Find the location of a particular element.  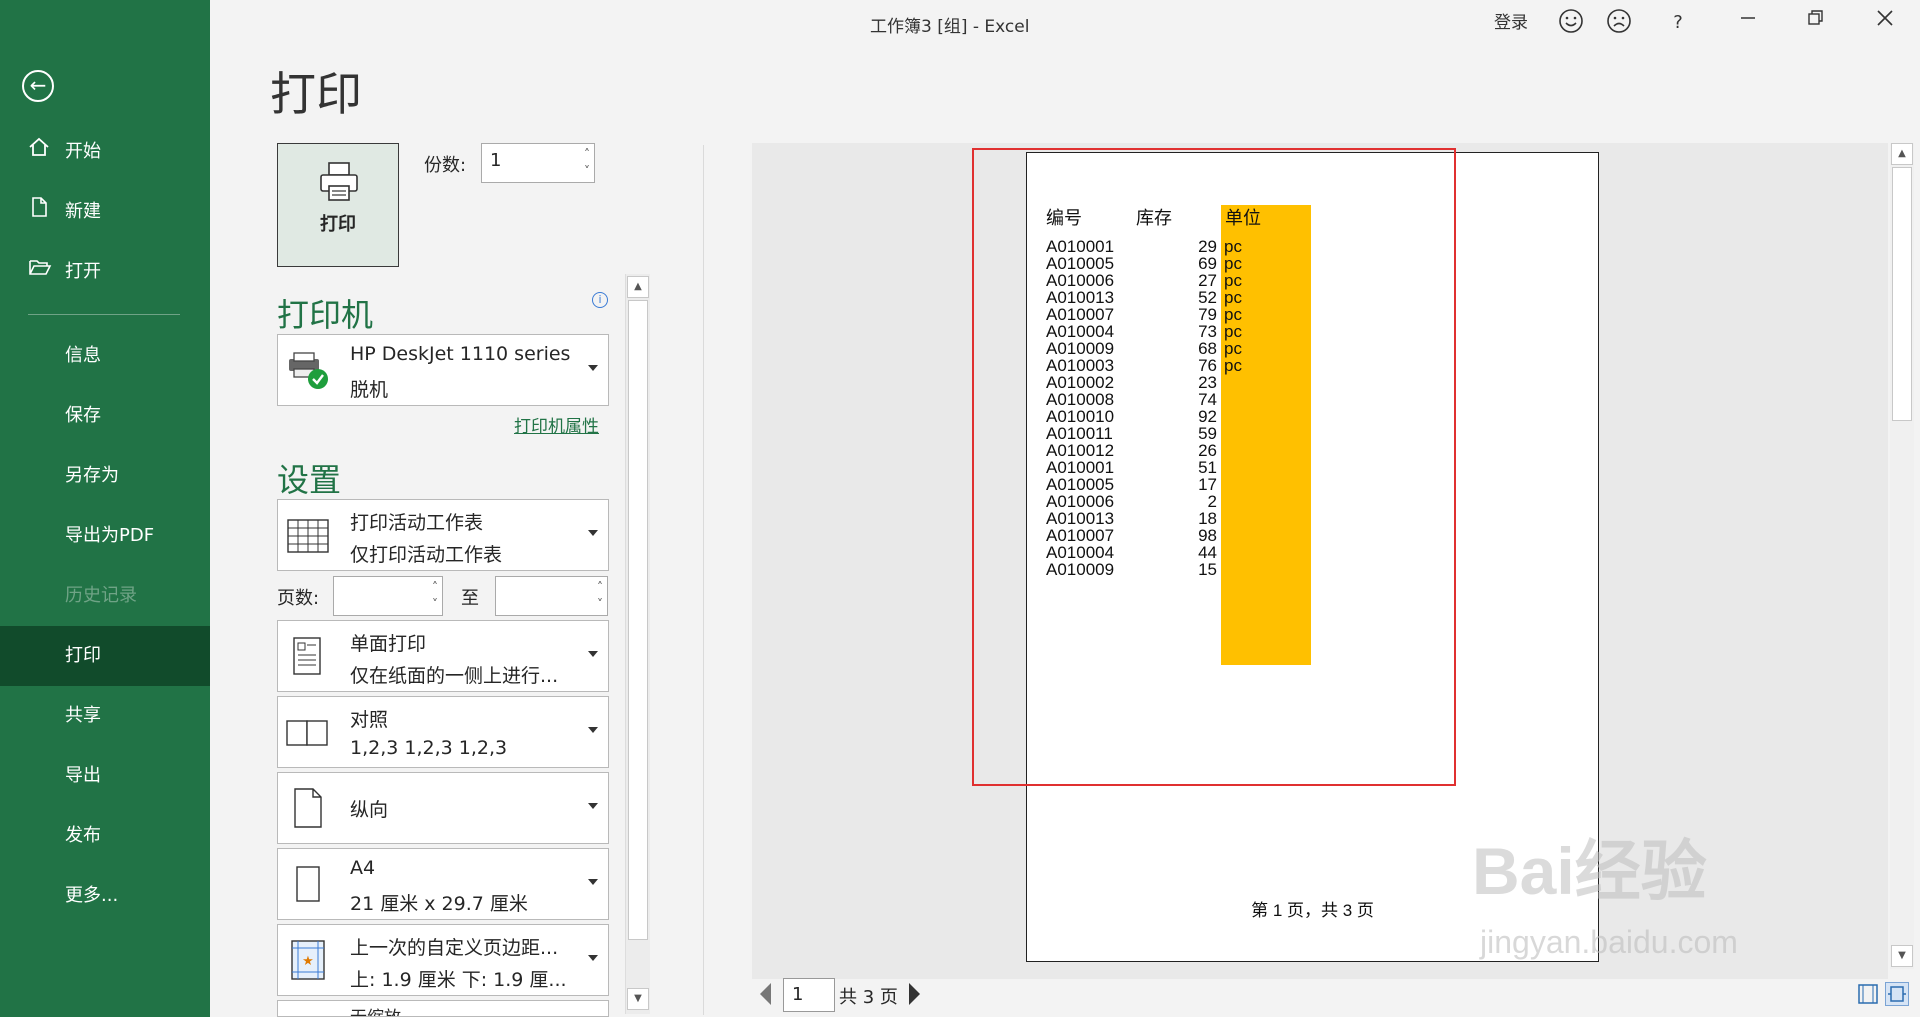

home-icon is located at coordinates (43, 152).